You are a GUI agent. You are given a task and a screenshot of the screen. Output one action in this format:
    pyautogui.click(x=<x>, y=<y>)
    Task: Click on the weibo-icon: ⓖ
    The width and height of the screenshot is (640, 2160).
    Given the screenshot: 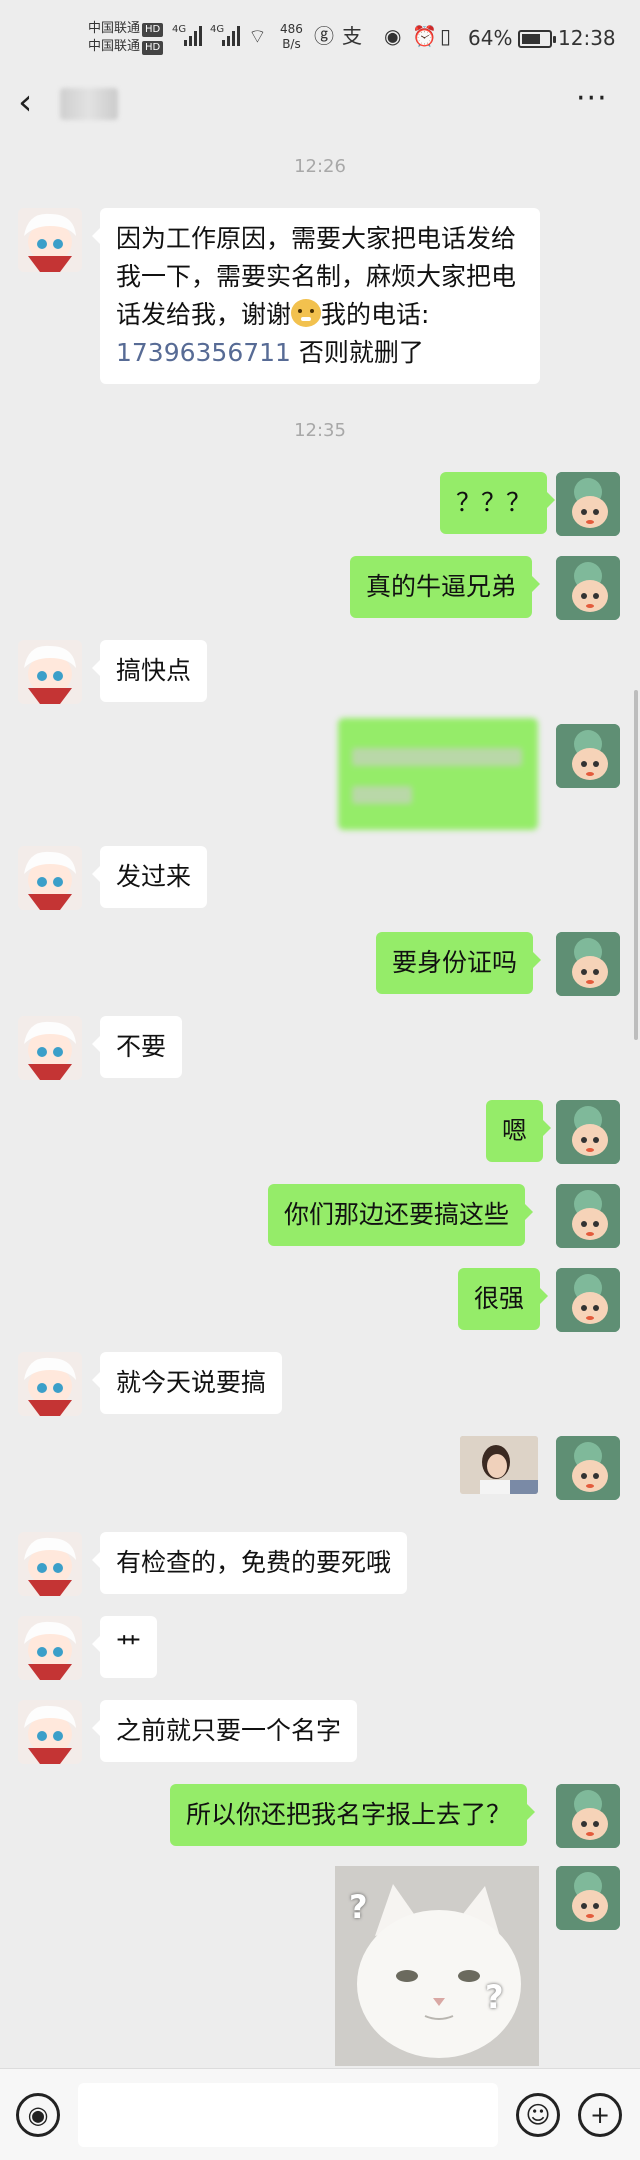 What is the action you would take?
    pyautogui.click(x=324, y=36)
    